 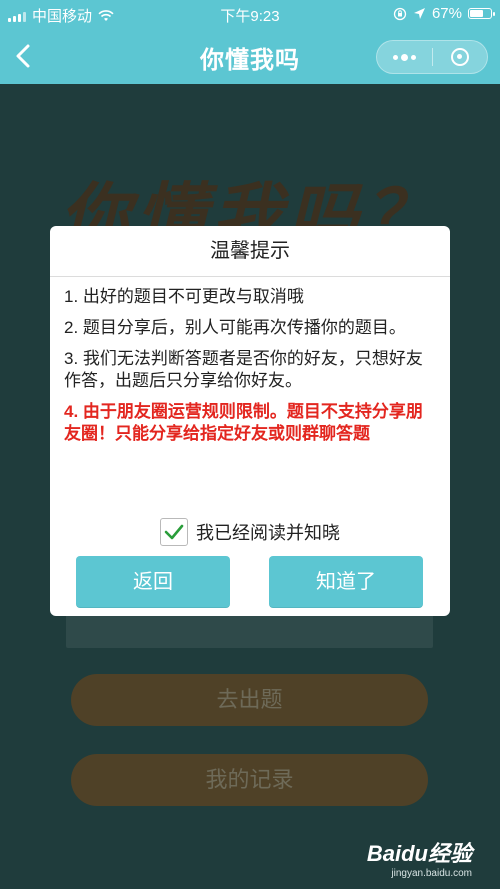 I want to click on checkmark-icon, so click(x=174, y=532).